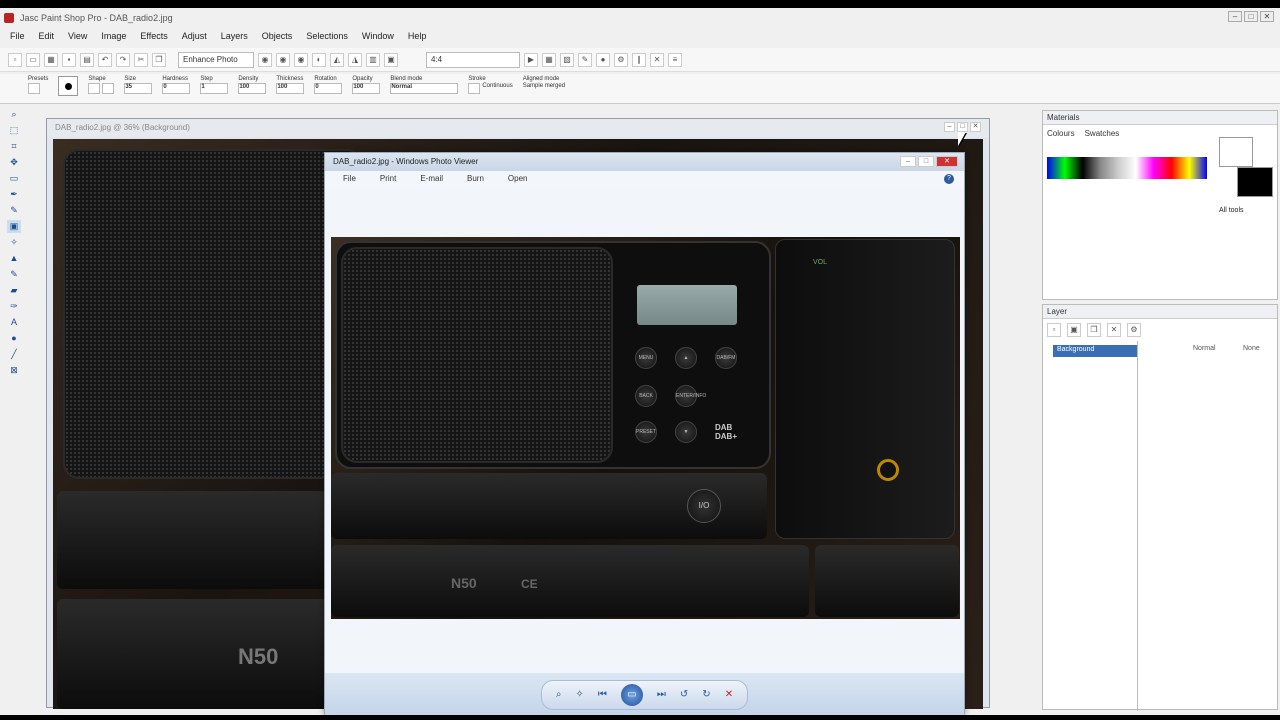 The width and height of the screenshot is (1280, 720). What do you see at coordinates (1094, 330) in the screenshot?
I see `duplicate-layer-icon: ❐` at bounding box center [1094, 330].